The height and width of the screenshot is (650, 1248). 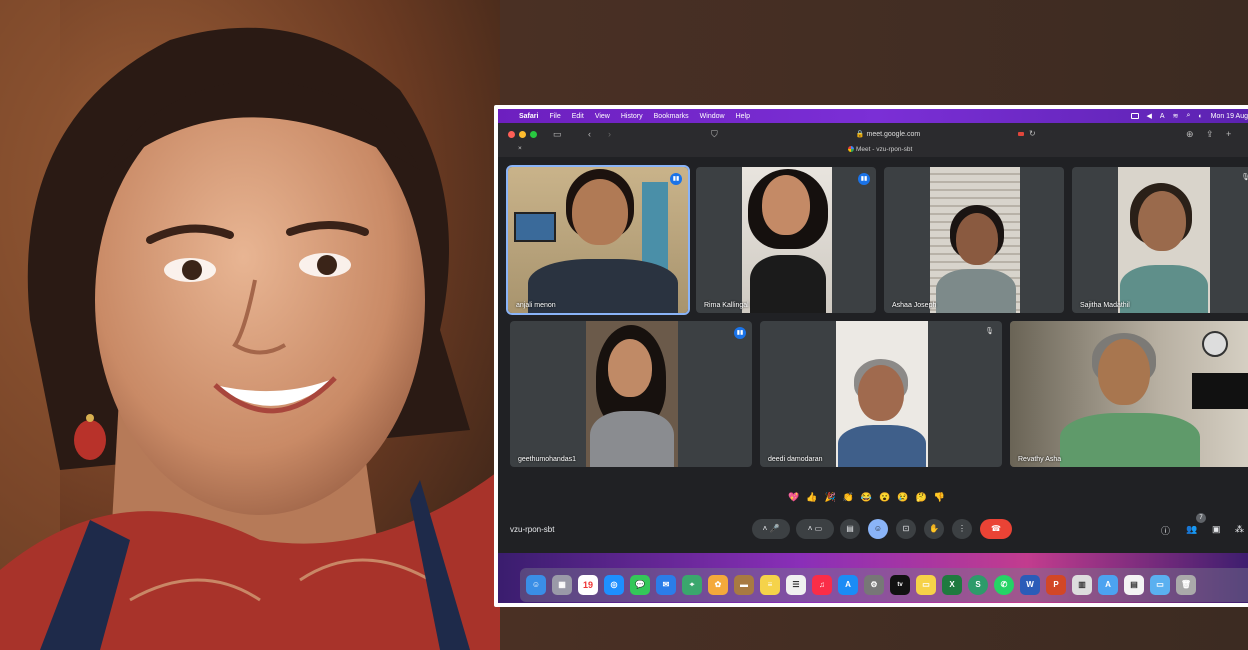 What do you see at coordinates (547, 459) in the screenshot?
I see `participant-name: geethumohandas1` at bounding box center [547, 459].